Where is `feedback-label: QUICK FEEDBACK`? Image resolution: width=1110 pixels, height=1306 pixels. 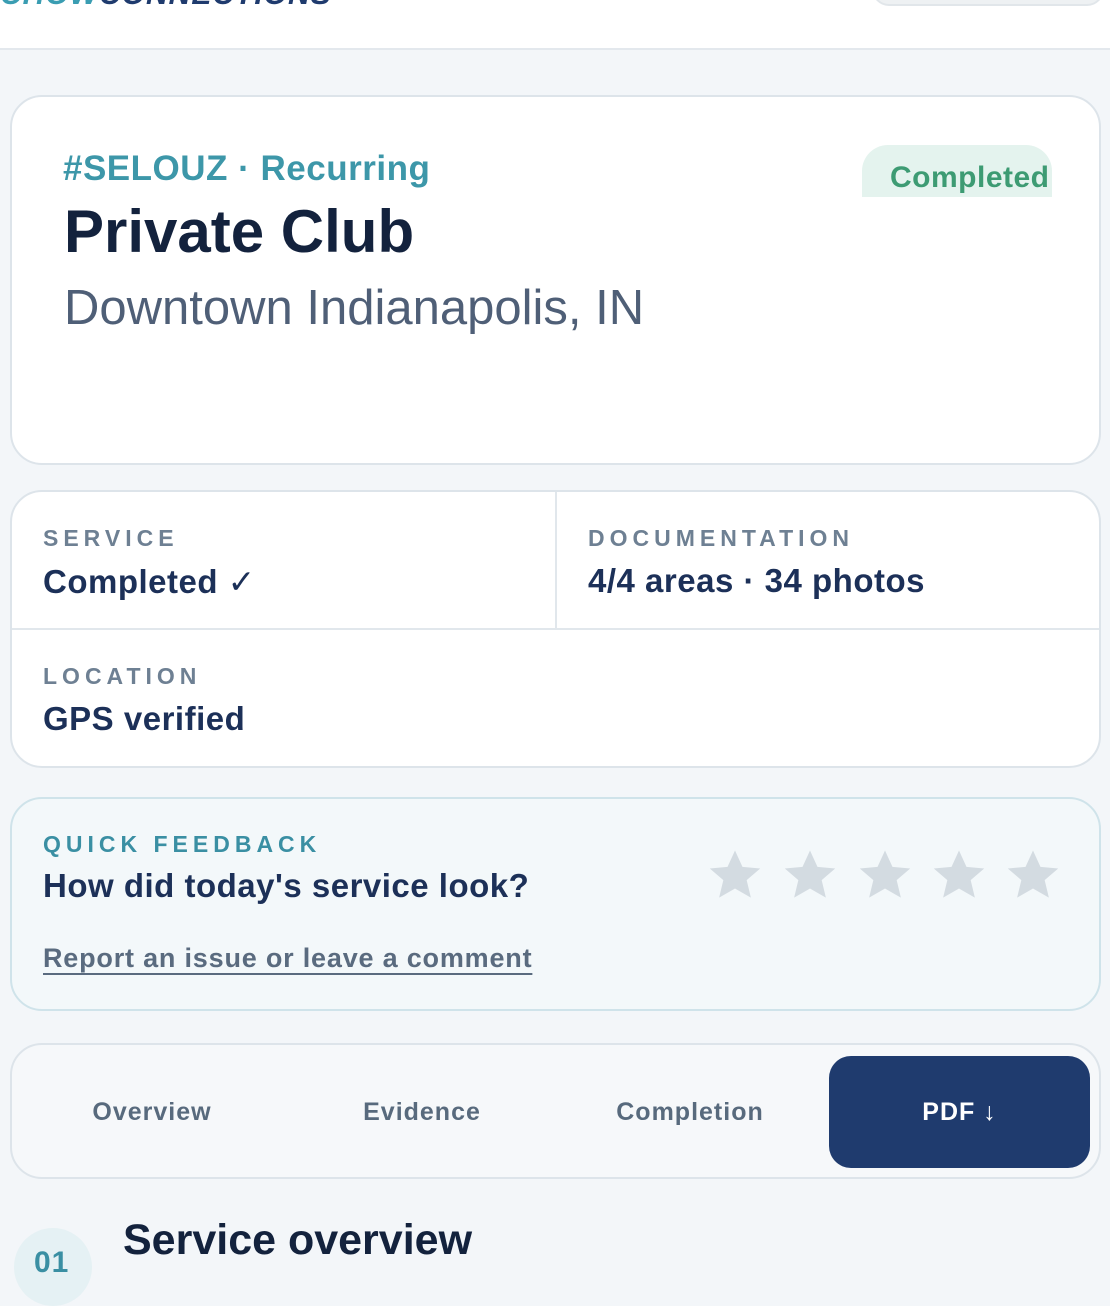 feedback-label: QUICK FEEDBACK is located at coordinates (182, 844).